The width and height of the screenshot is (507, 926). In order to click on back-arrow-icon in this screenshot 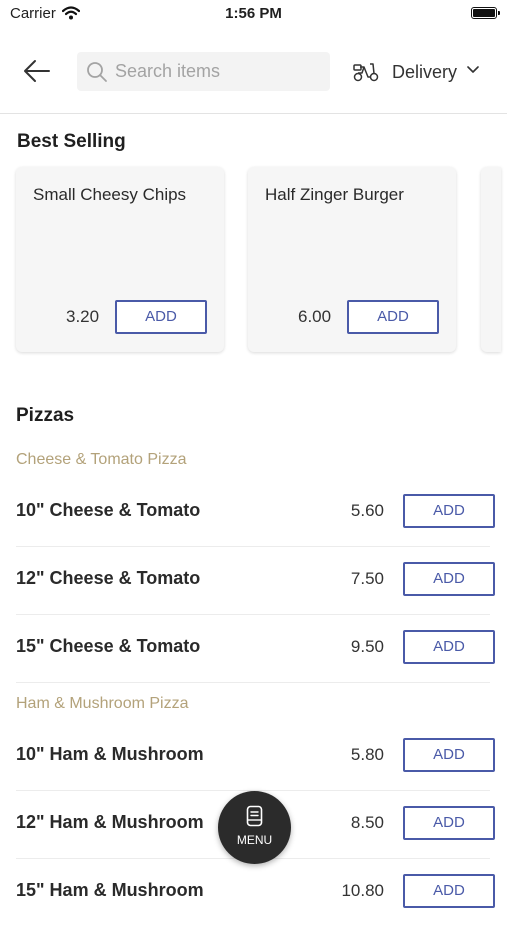, I will do `click(37, 71)`.